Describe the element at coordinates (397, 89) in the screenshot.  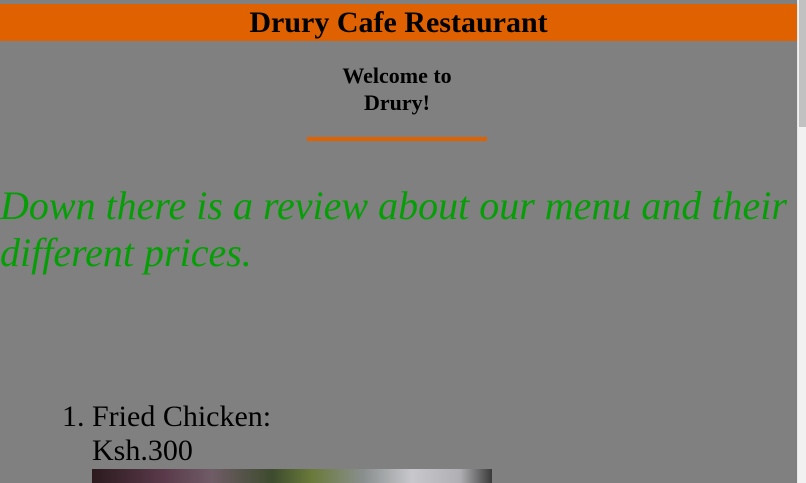
I see `welcome-heading: Welcome to Drury!` at that location.